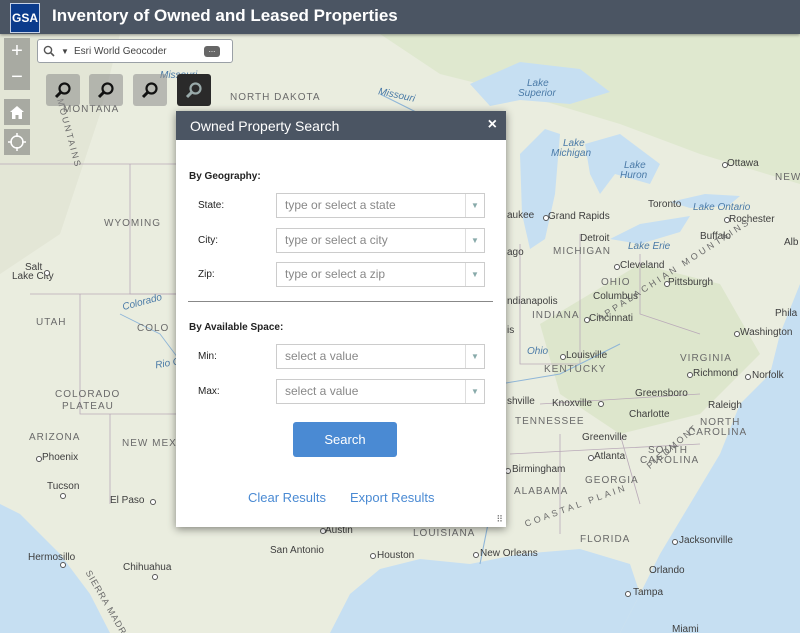  I want to click on map-label-lake-superior-2: Superior, so click(537, 93).